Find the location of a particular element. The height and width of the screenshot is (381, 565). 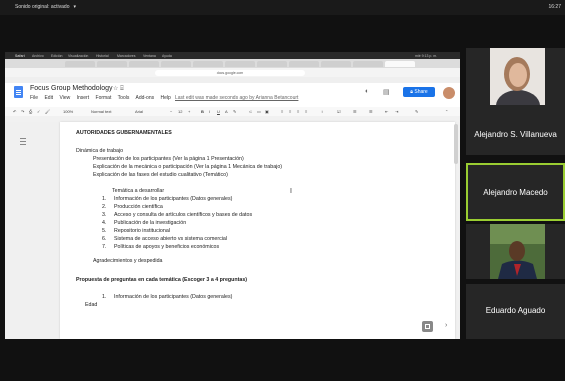

align-right-icon: ≡ is located at coordinates (298, 111).